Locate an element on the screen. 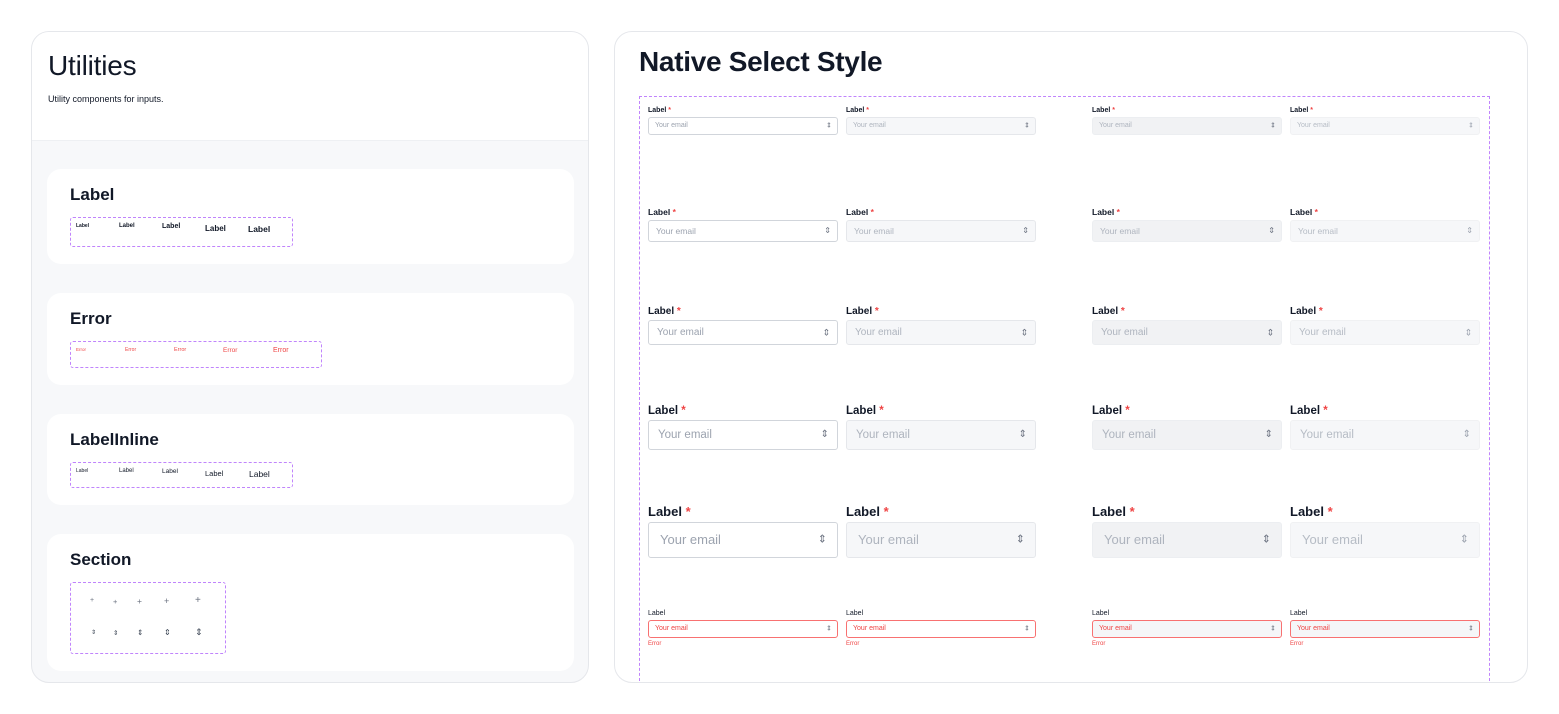  error-sample-xs: Error is located at coordinates (81, 349).